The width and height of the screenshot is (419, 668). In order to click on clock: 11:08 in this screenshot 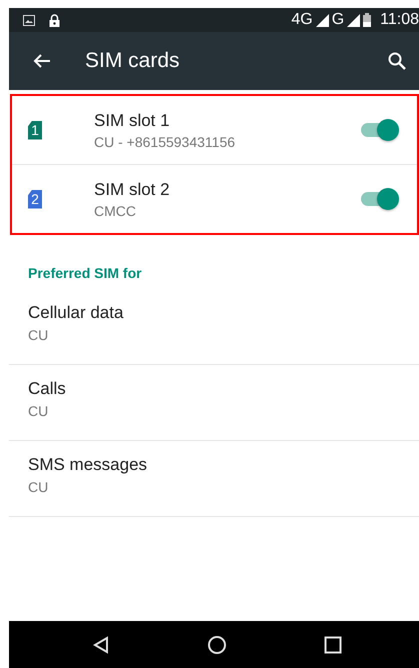, I will do `click(399, 20)`.